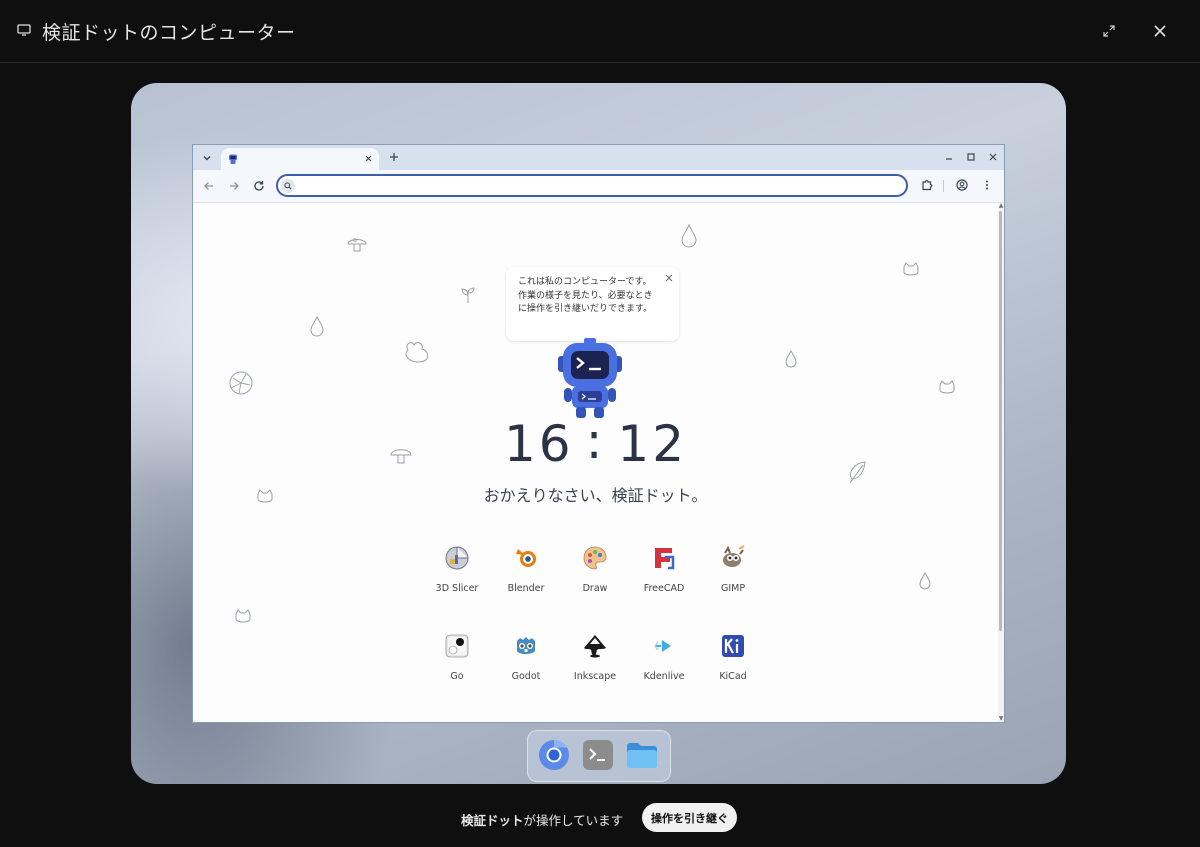 This screenshot has height=847, width=1200. Describe the element at coordinates (962, 185) in the screenshot. I see `profile-icon` at that location.